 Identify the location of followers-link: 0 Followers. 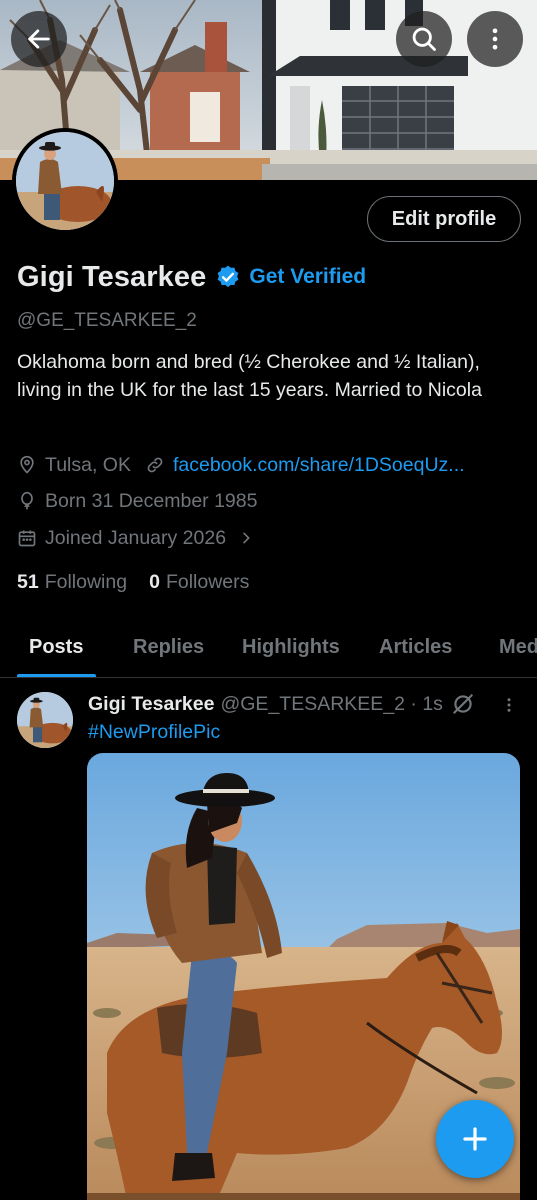
(199, 582).